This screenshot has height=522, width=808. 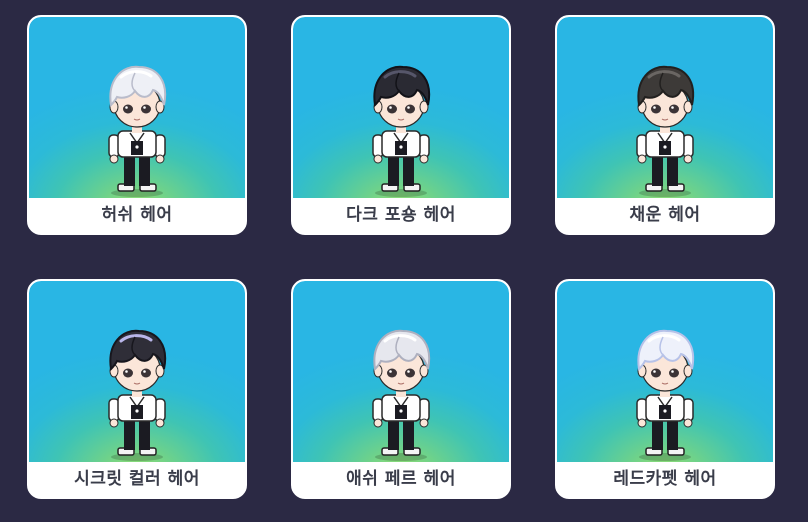 What do you see at coordinates (137, 479) in the screenshot?
I see `hair-name-label: 시크릿 컬러 헤어` at bounding box center [137, 479].